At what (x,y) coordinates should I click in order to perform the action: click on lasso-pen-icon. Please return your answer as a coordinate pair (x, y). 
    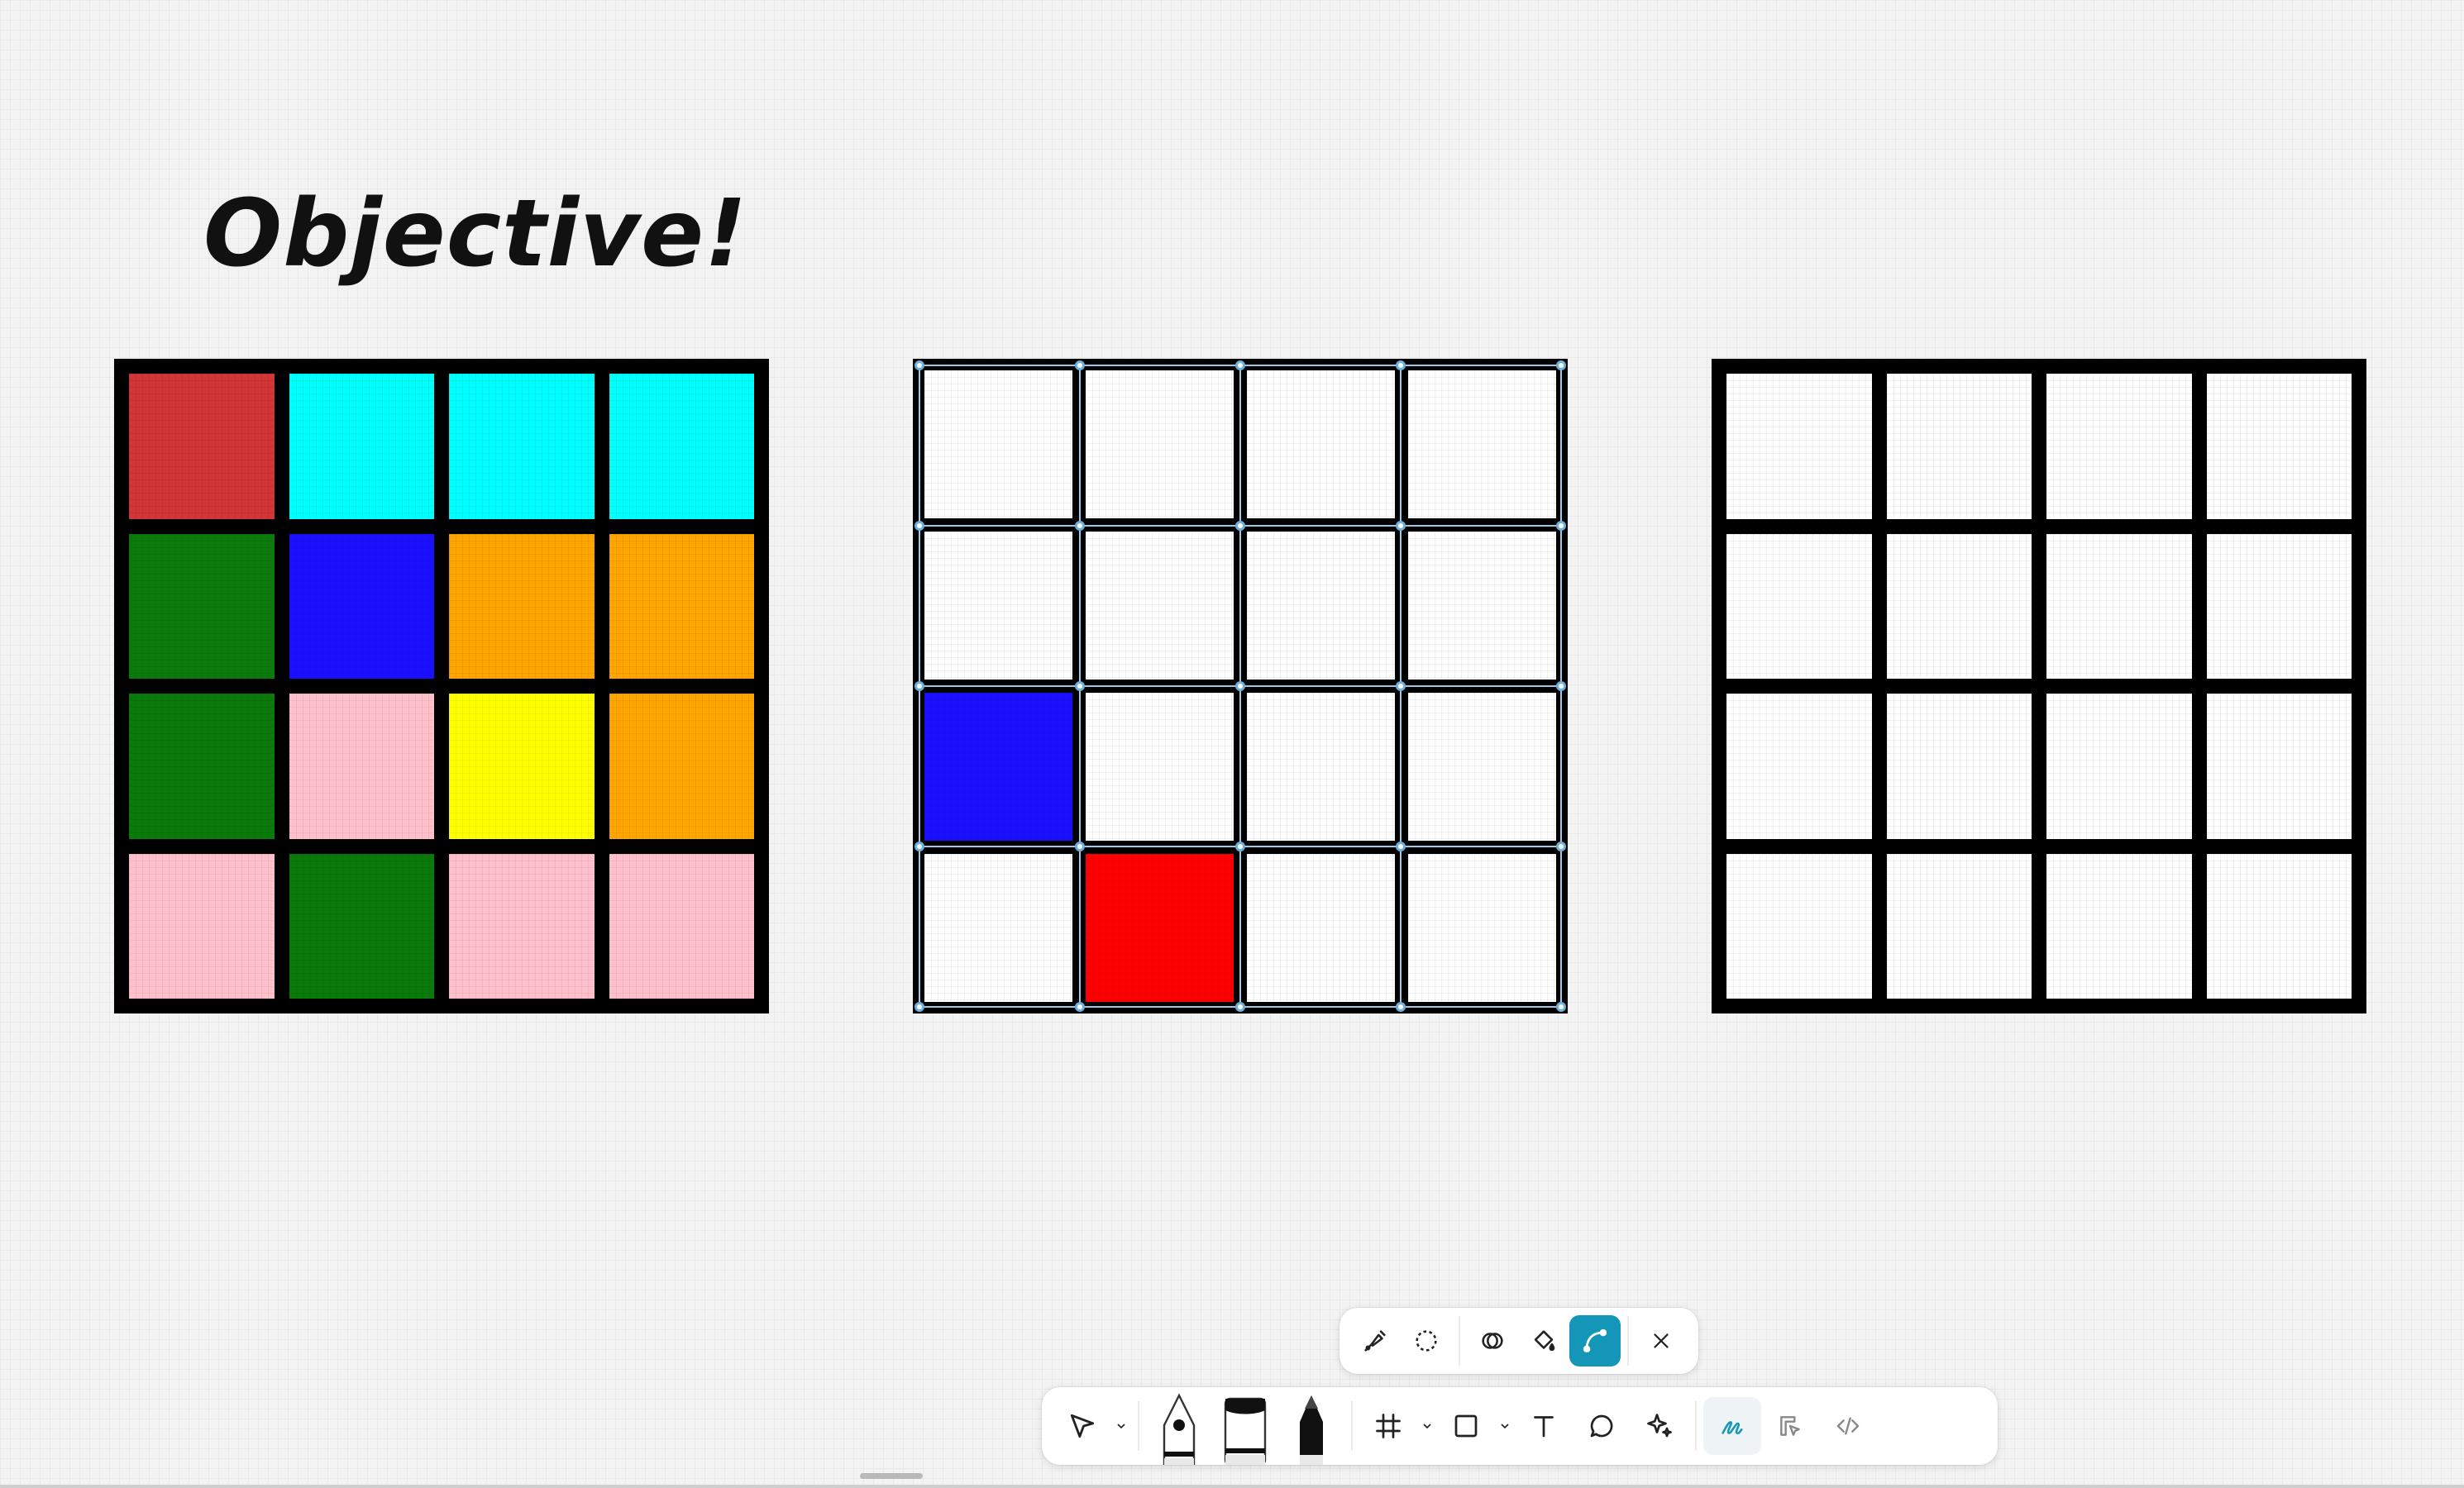
    Looking at the image, I should click on (1375, 1341).